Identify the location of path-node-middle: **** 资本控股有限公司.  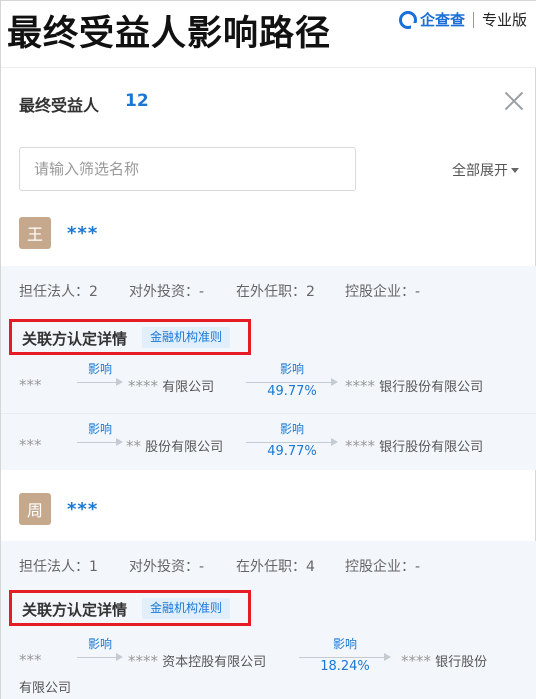
(197, 660).